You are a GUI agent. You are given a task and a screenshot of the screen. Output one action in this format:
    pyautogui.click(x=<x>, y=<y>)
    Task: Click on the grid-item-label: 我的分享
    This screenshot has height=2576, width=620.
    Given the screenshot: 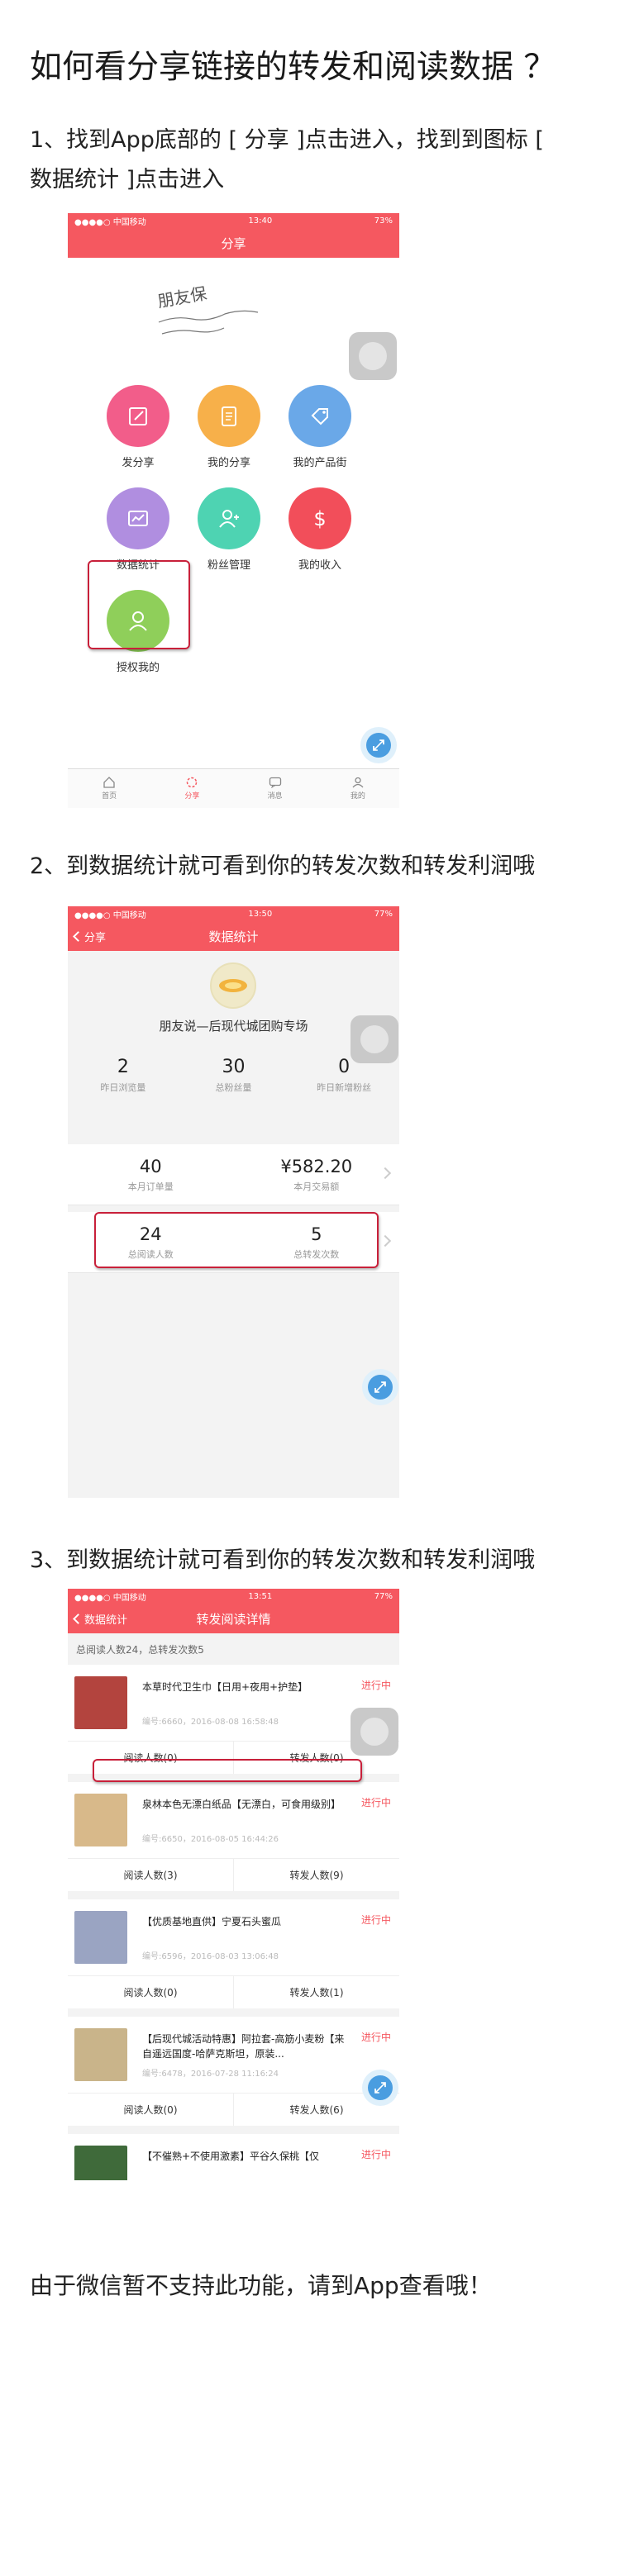 What is the action you would take?
    pyautogui.click(x=229, y=463)
    